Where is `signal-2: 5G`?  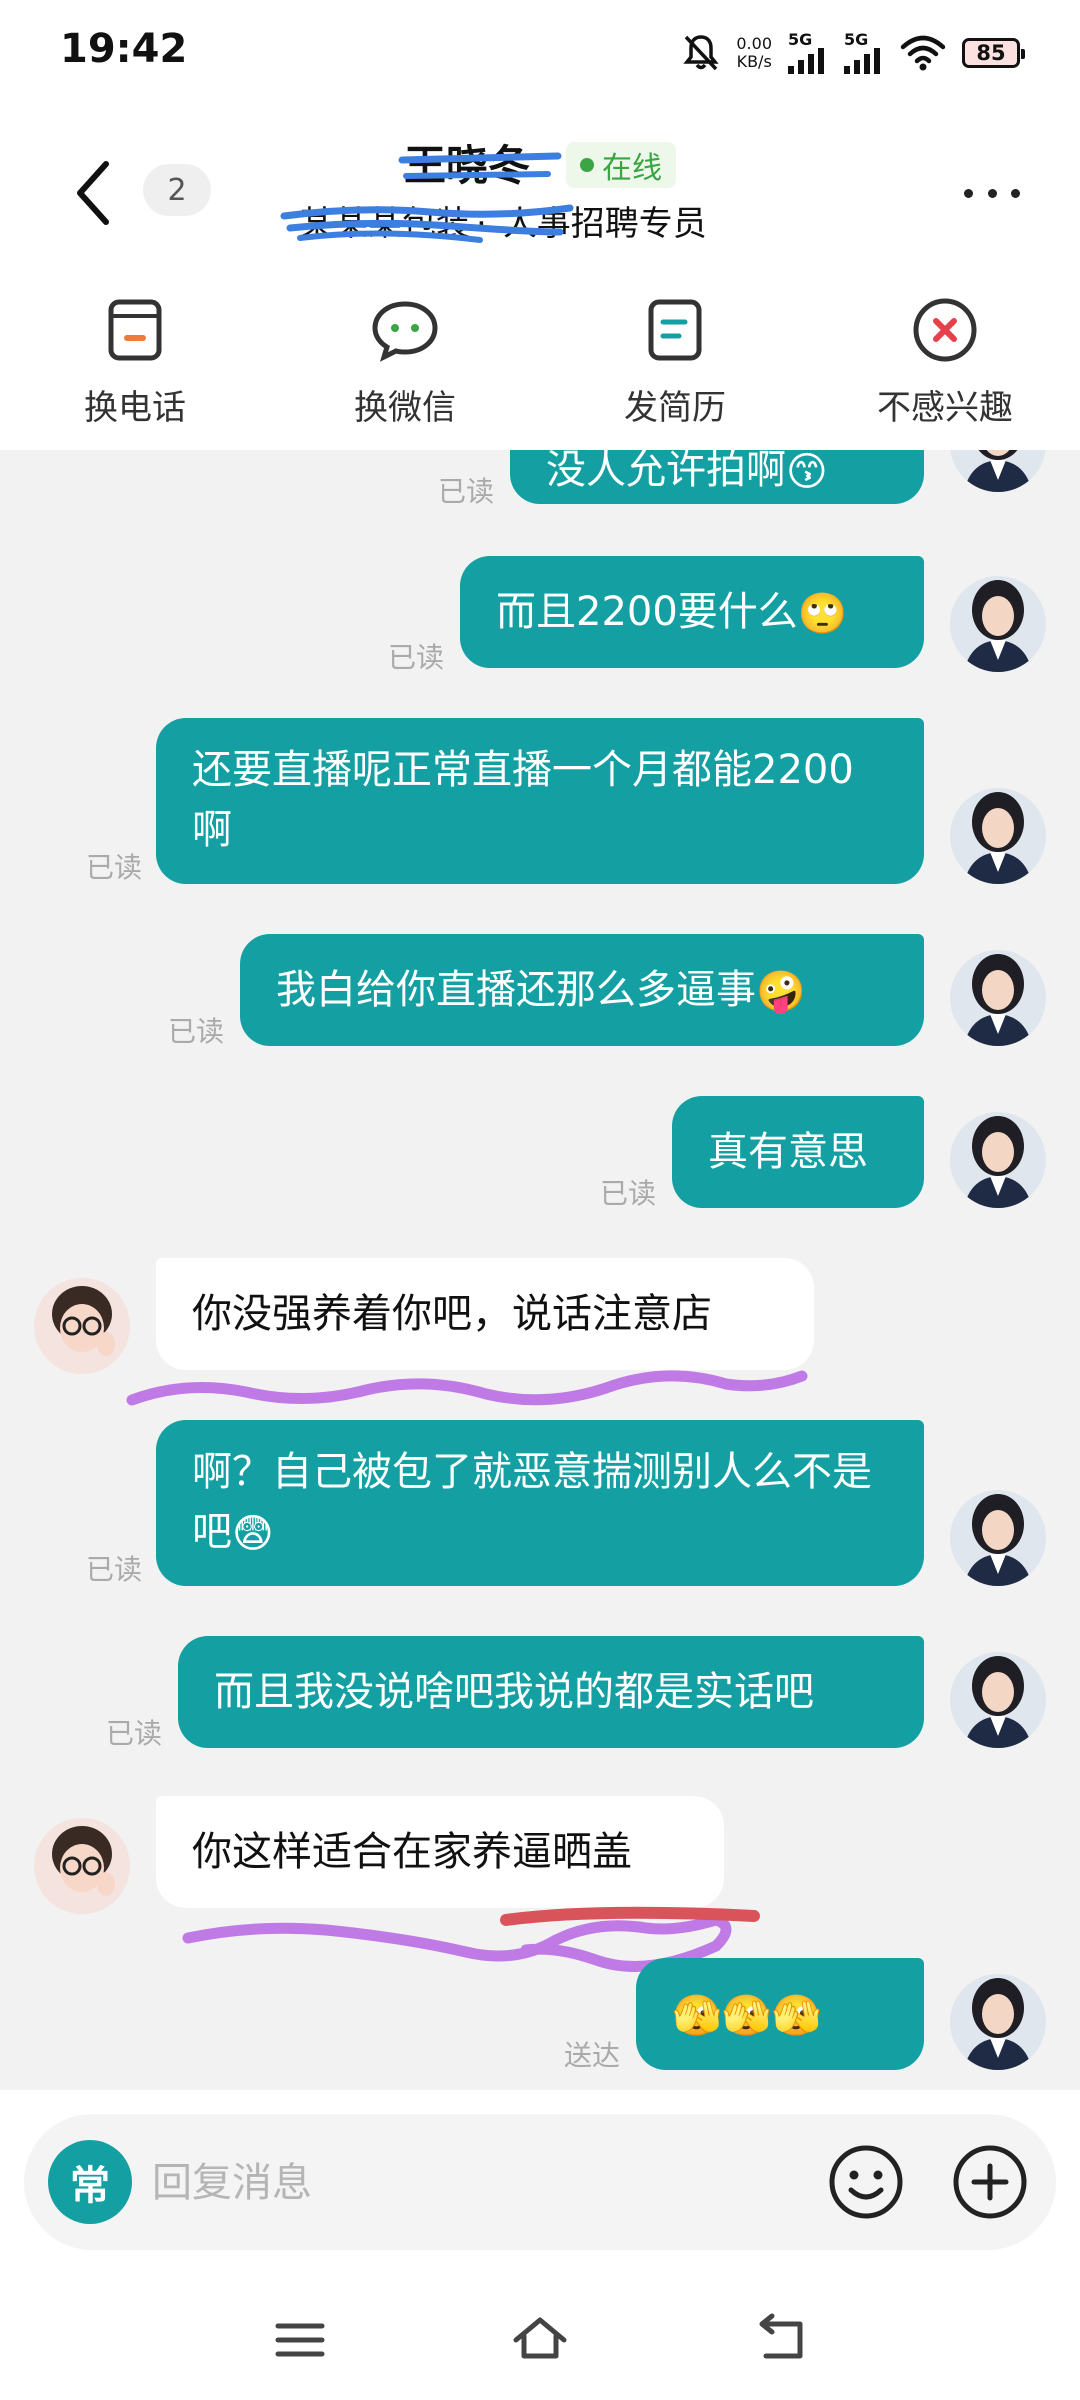 signal-2: 5G is located at coordinates (864, 53).